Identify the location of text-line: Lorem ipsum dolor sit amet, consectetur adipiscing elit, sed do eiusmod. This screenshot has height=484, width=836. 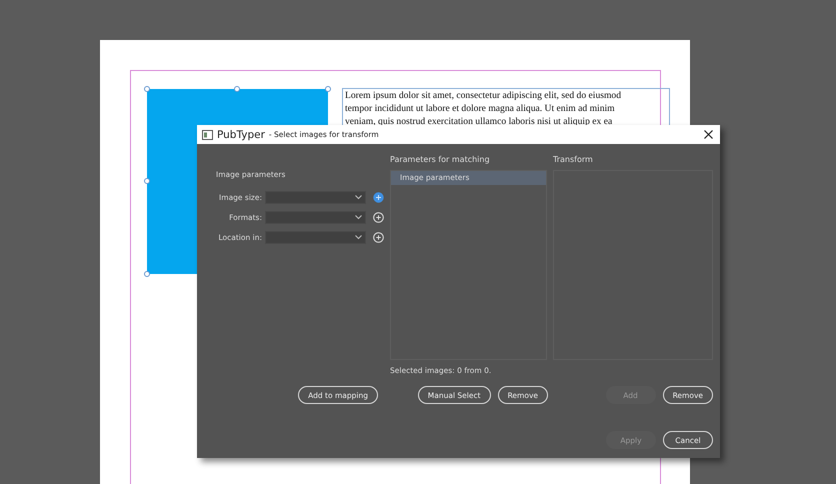
(483, 95).